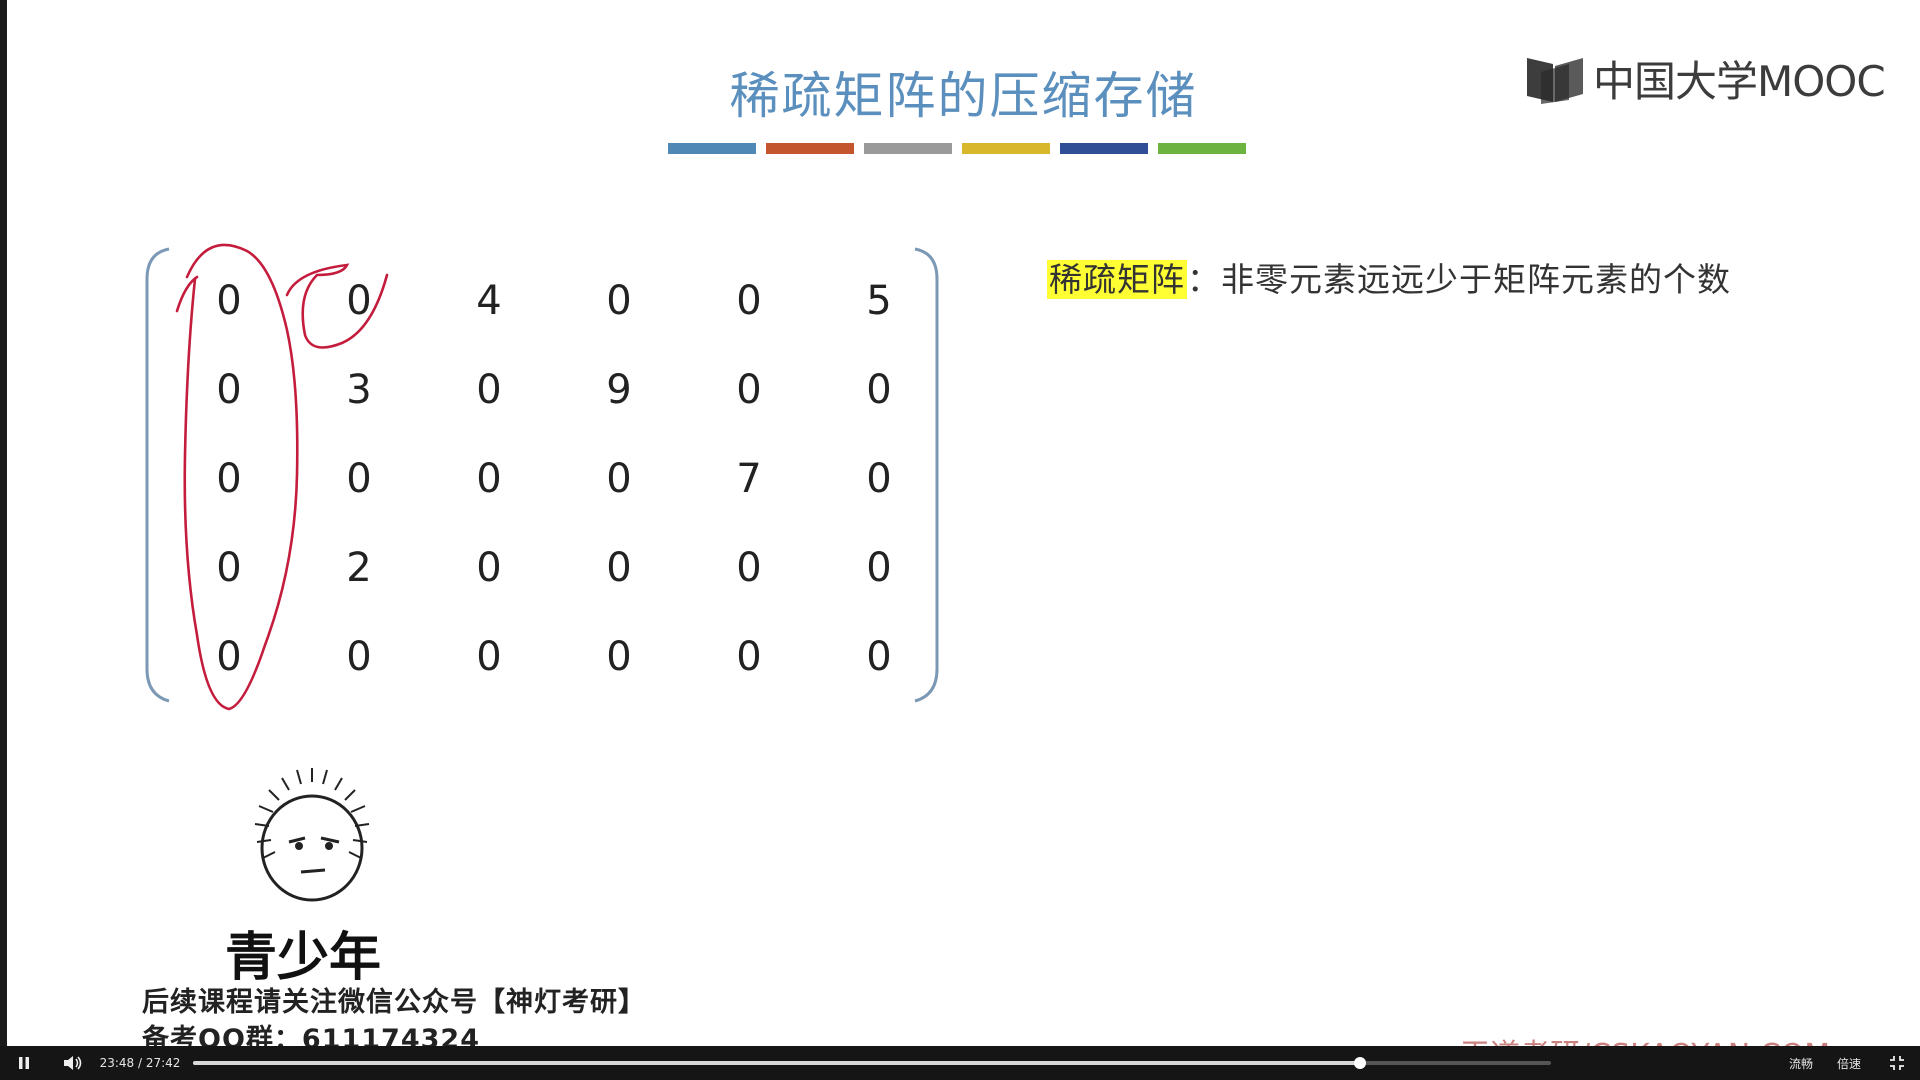 This screenshot has height=1080, width=1920. What do you see at coordinates (1204, 279) in the screenshot?
I see `definition-colon: ：` at bounding box center [1204, 279].